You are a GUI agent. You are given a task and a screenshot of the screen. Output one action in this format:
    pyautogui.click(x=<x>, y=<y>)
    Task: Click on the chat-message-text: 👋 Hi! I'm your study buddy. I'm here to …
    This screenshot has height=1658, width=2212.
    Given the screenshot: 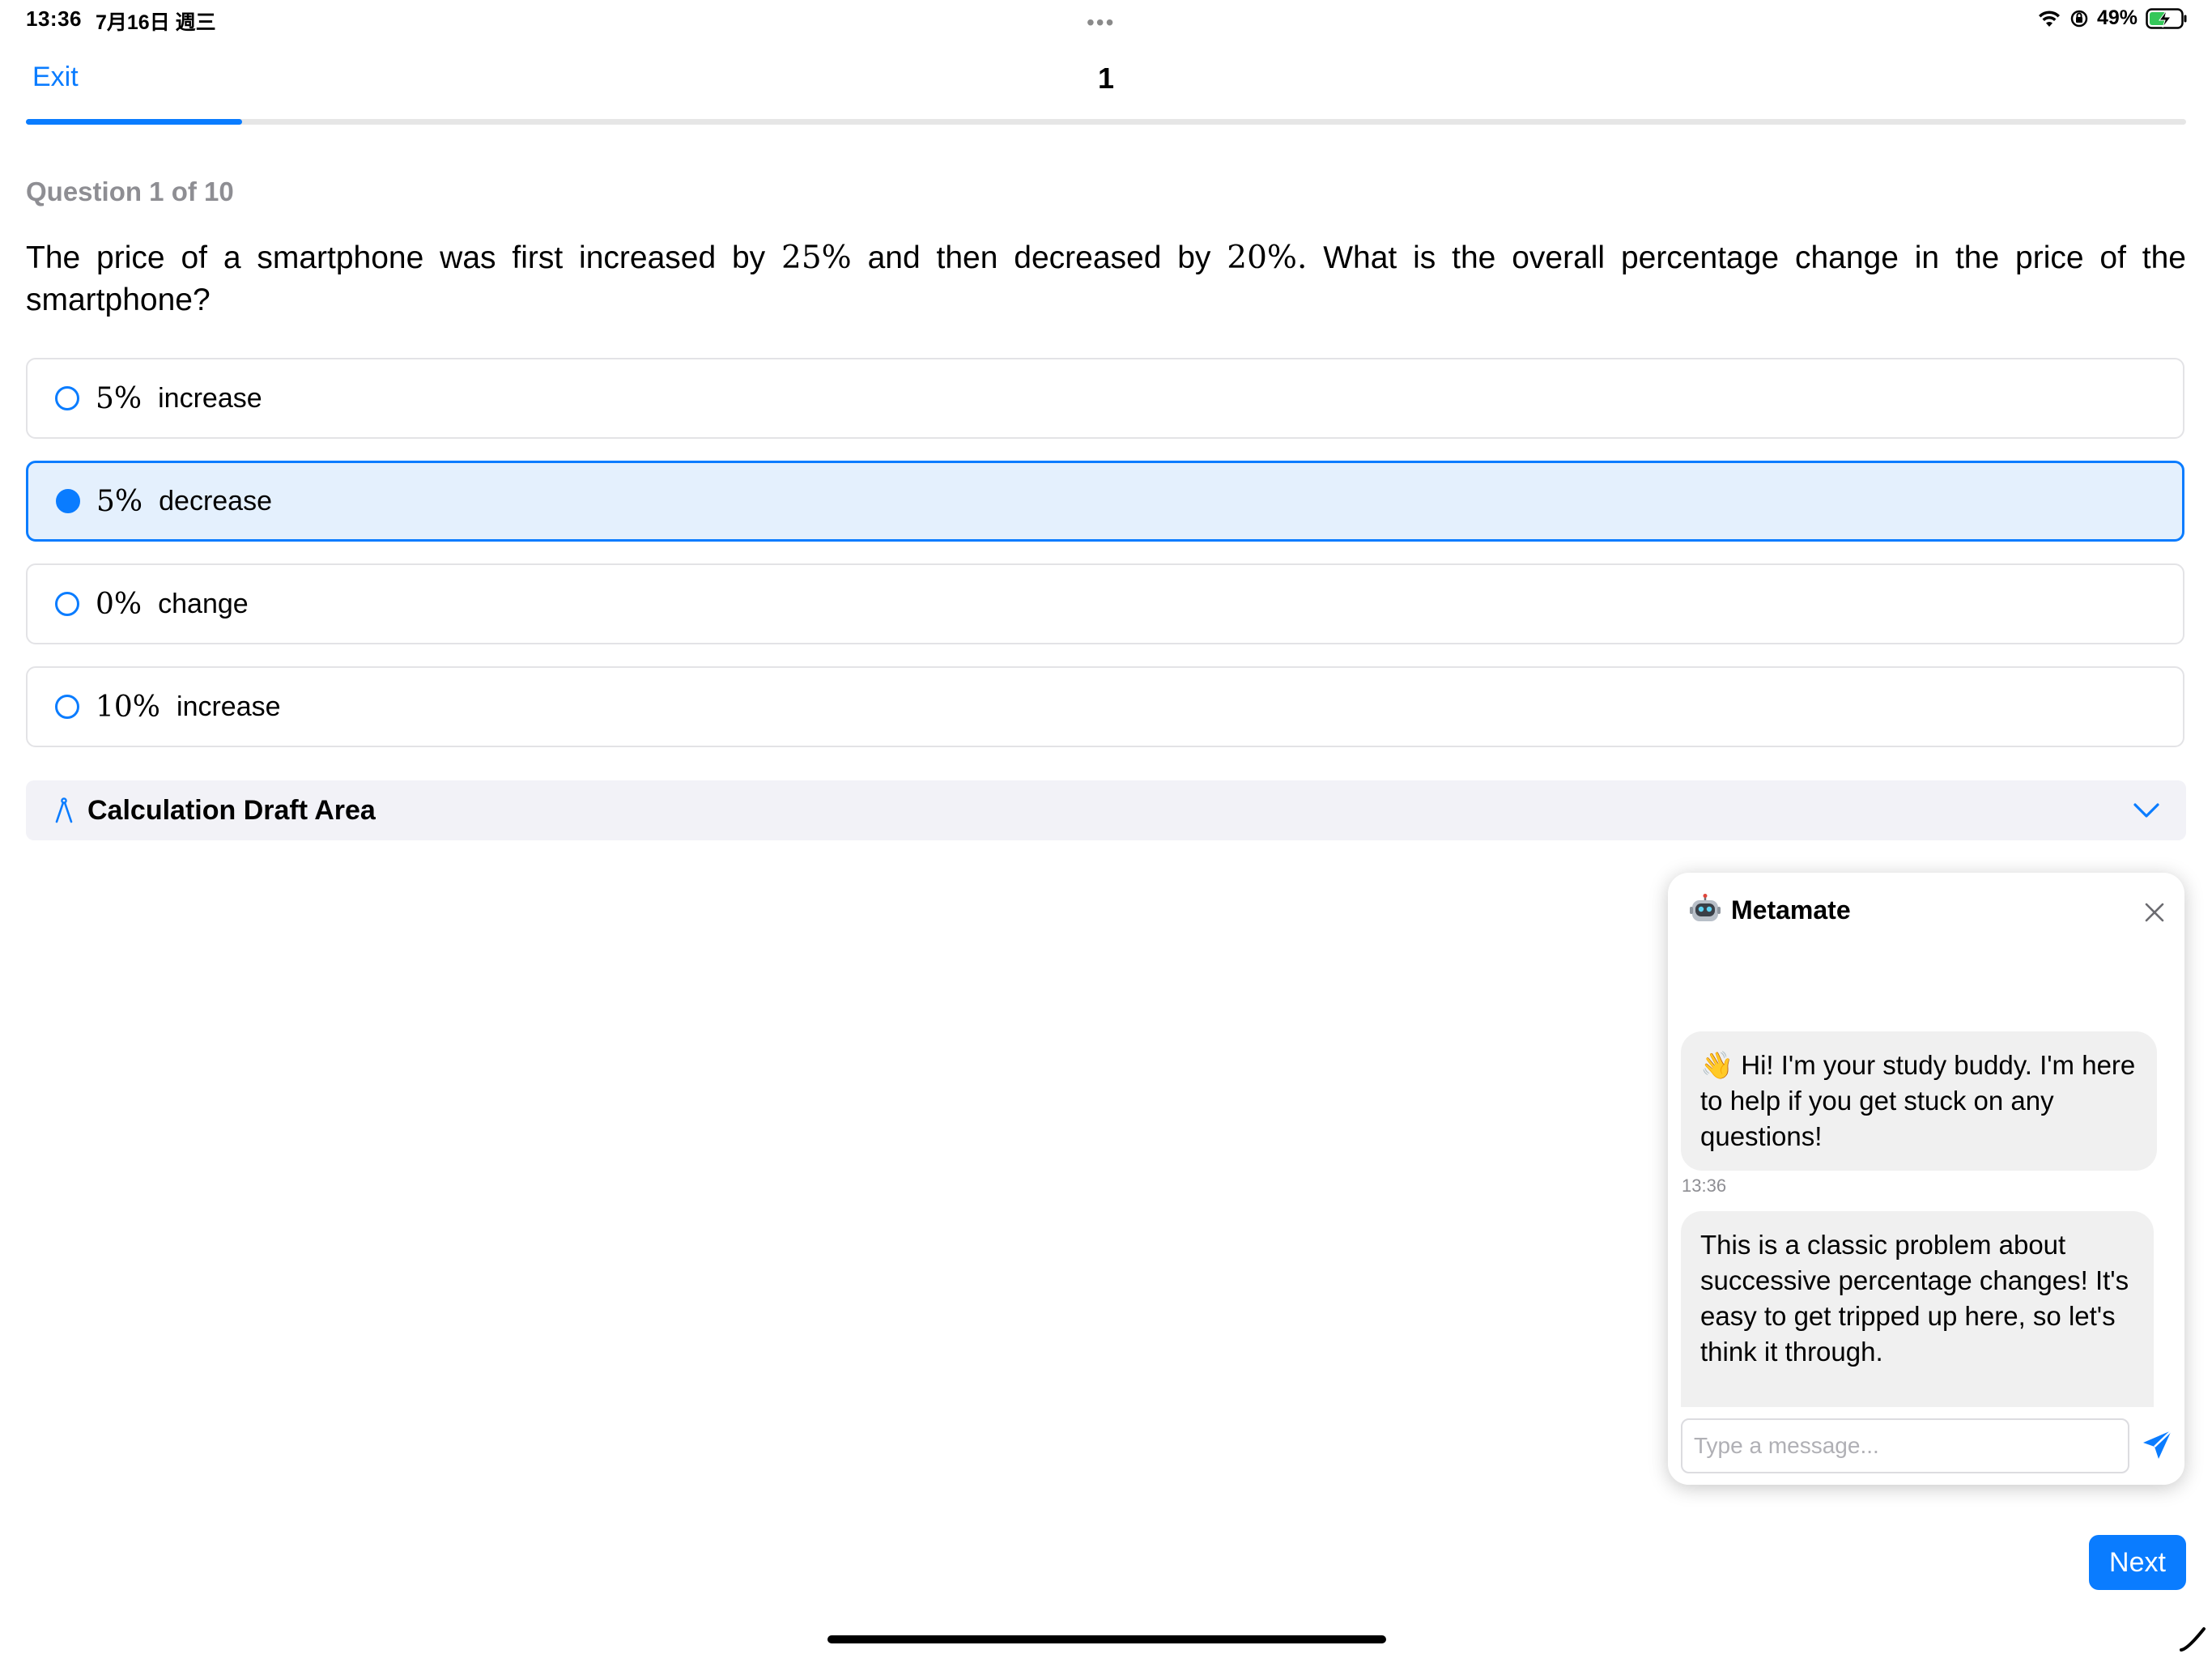 What is the action you would take?
    pyautogui.click(x=1922, y=1100)
    